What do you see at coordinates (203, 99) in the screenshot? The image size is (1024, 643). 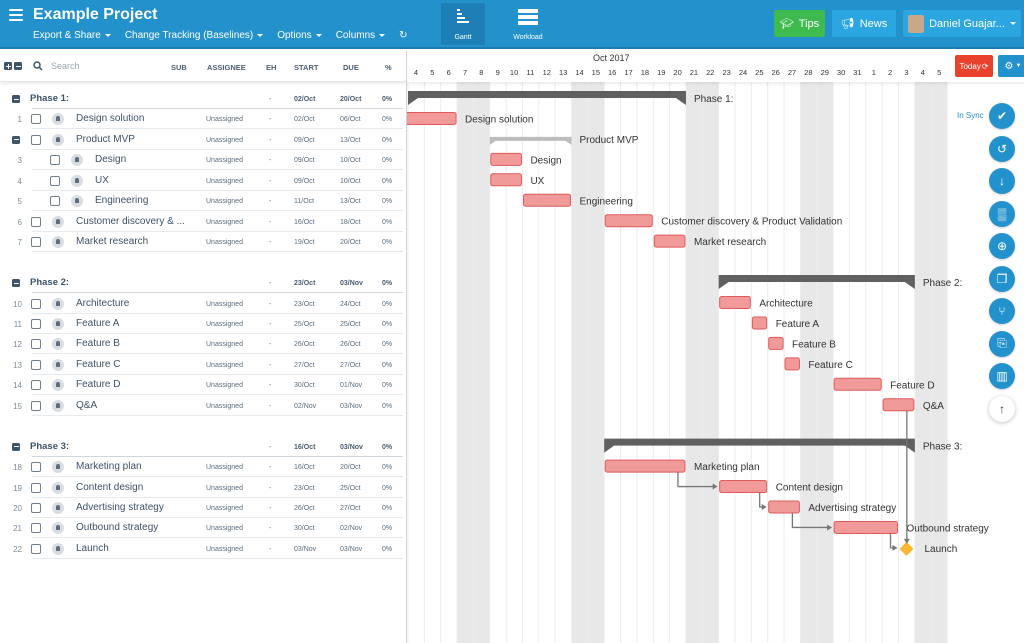 I see `phase-row: Phase 1: - 02/Oct 20/Oct 0%` at bounding box center [203, 99].